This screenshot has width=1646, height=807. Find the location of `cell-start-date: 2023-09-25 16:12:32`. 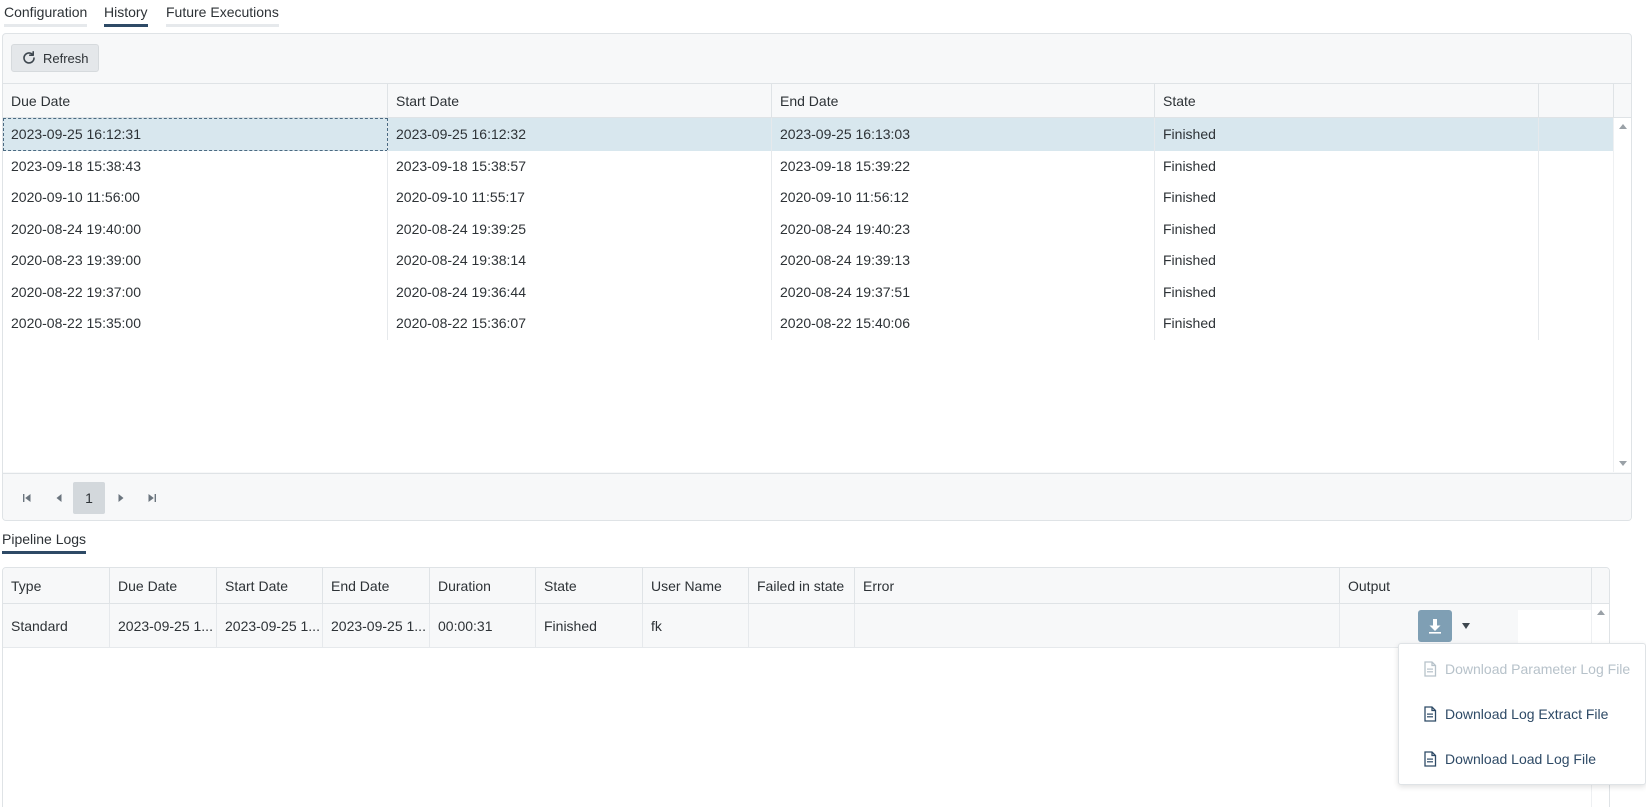

cell-start-date: 2023-09-25 16:12:32 is located at coordinates (580, 134).